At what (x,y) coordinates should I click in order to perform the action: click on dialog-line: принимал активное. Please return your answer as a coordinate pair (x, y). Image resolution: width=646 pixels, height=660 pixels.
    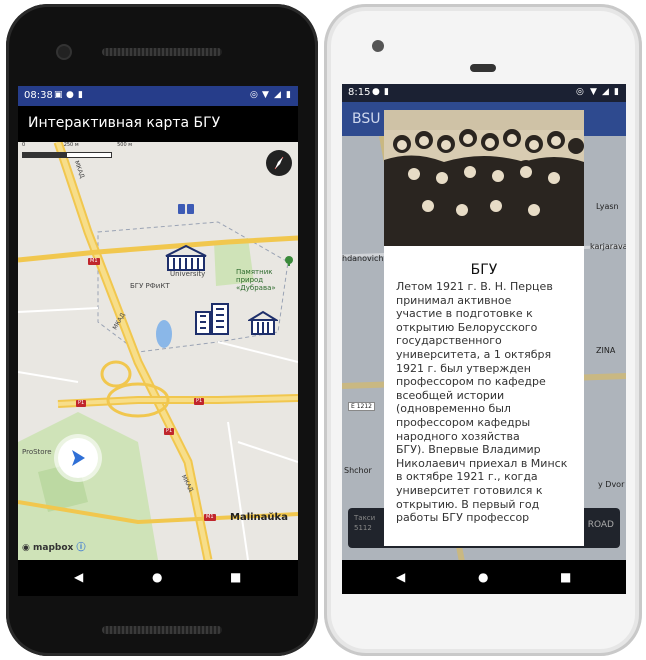
    Looking at the image, I should click on (454, 300).